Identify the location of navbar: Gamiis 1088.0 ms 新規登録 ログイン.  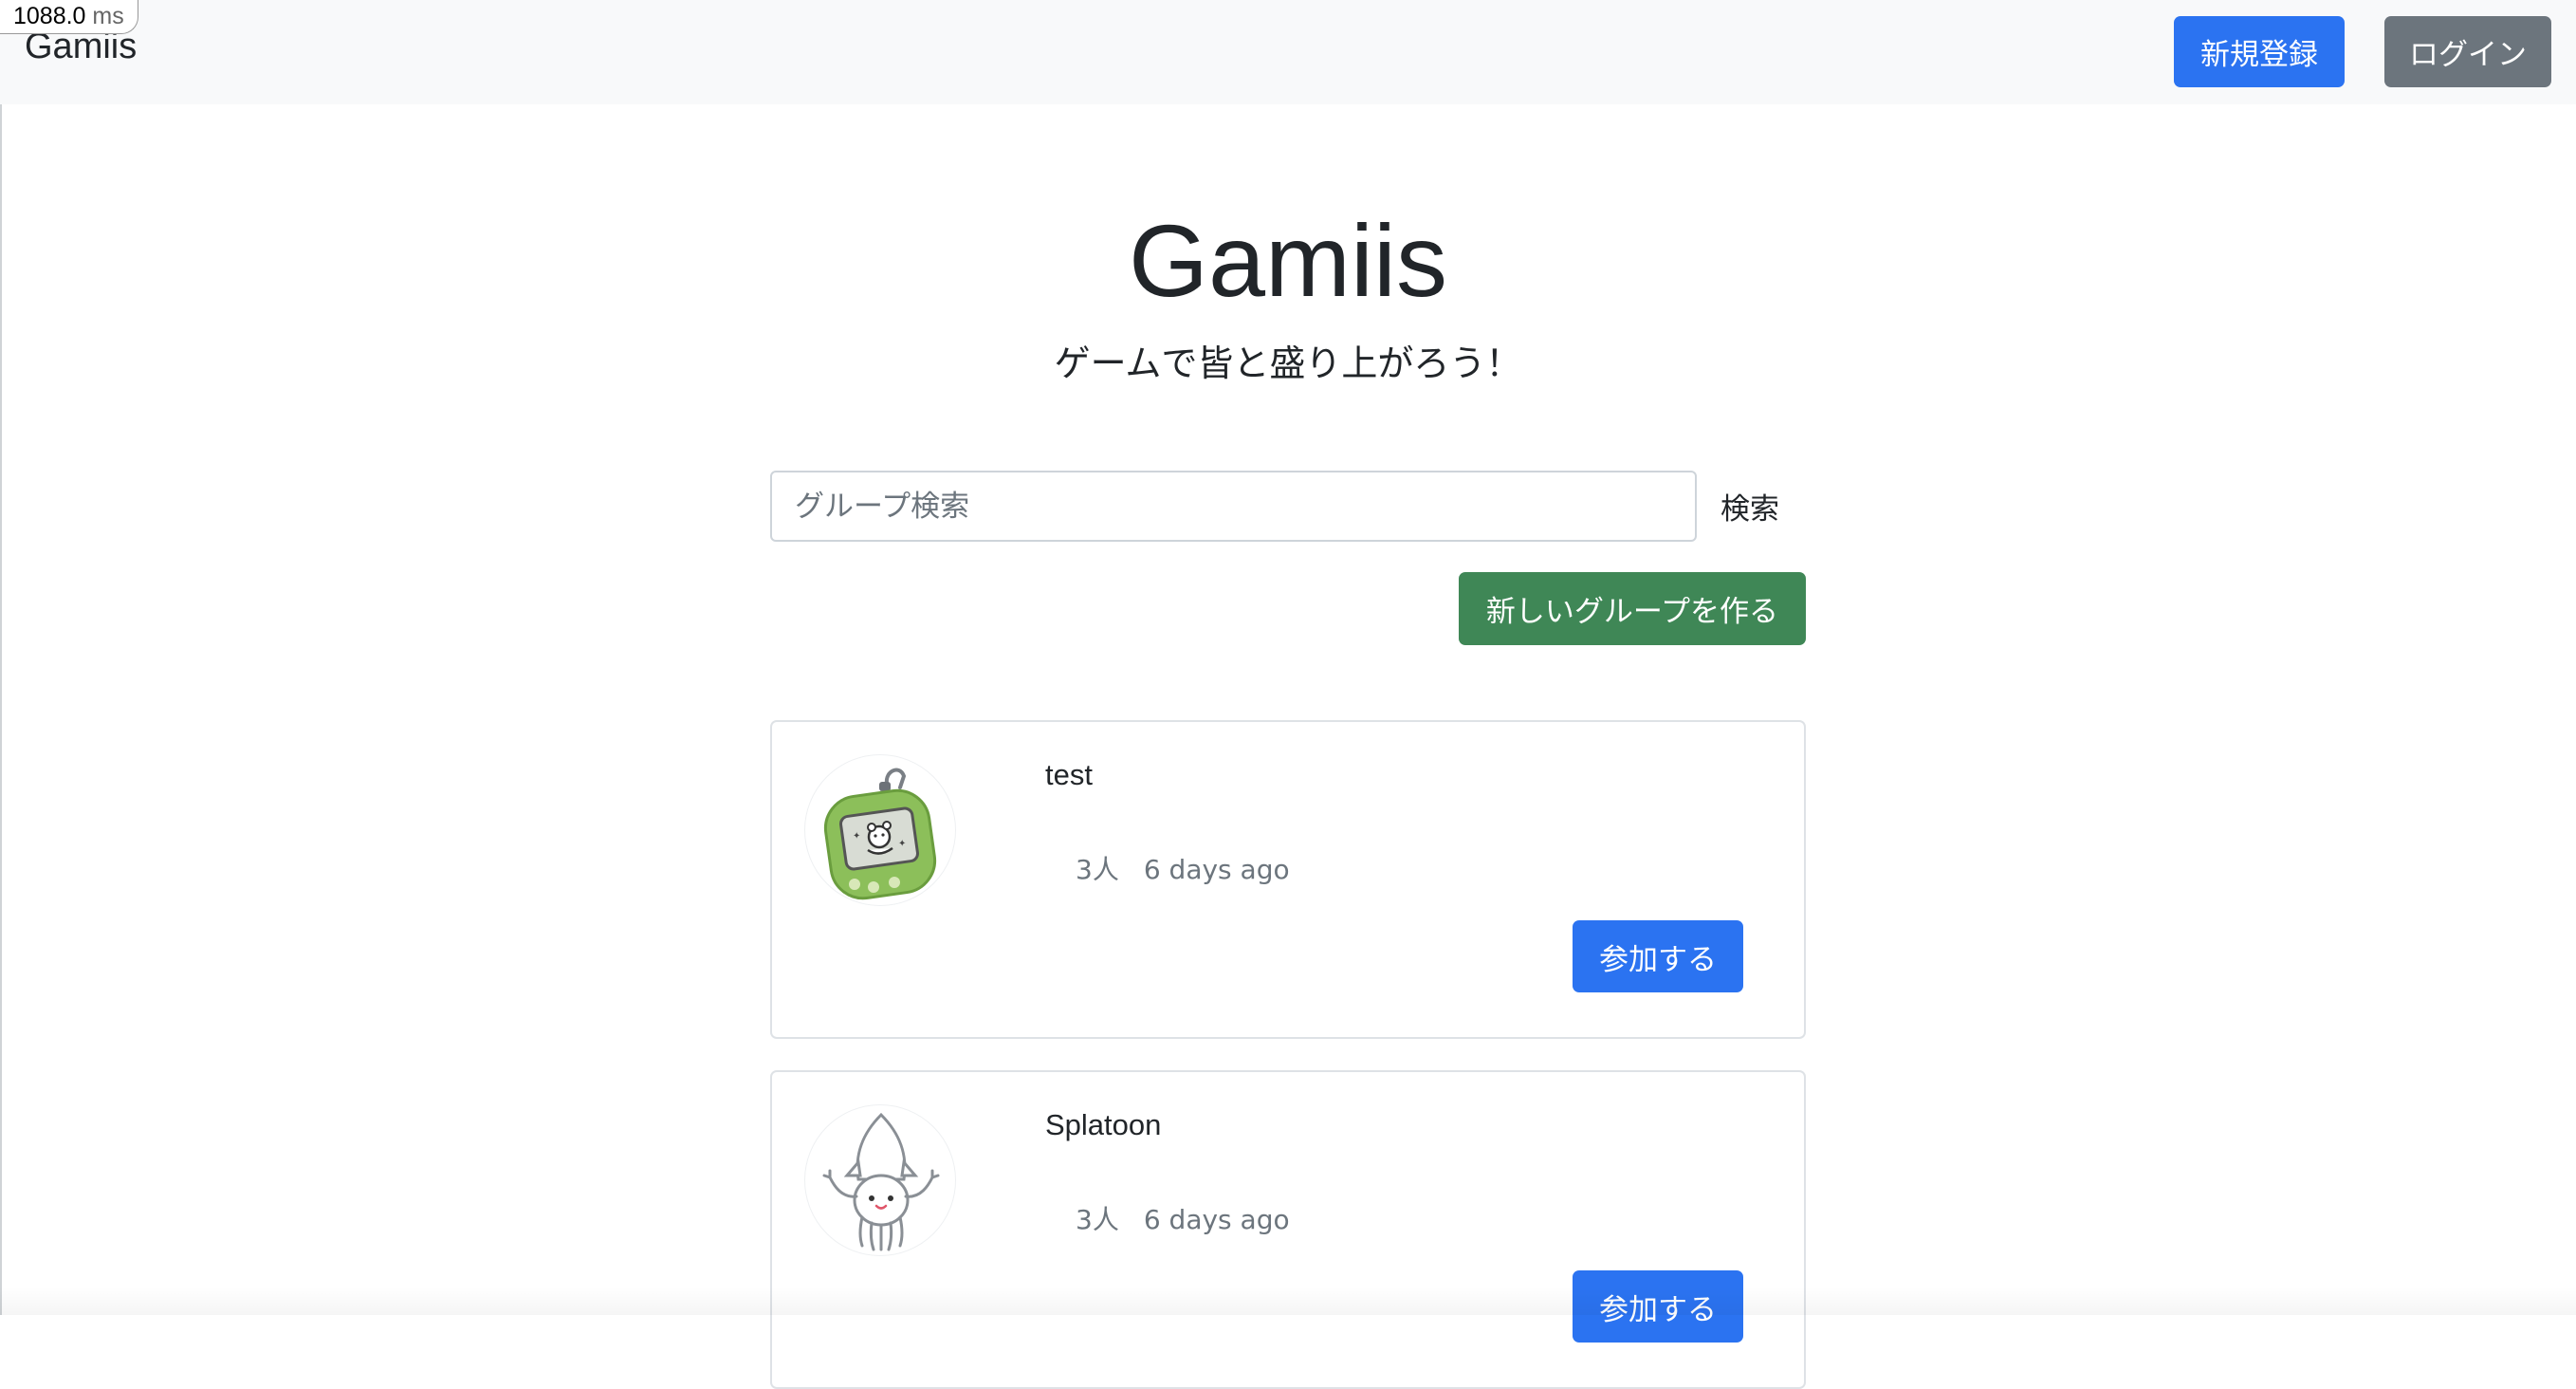
(1288, 52).